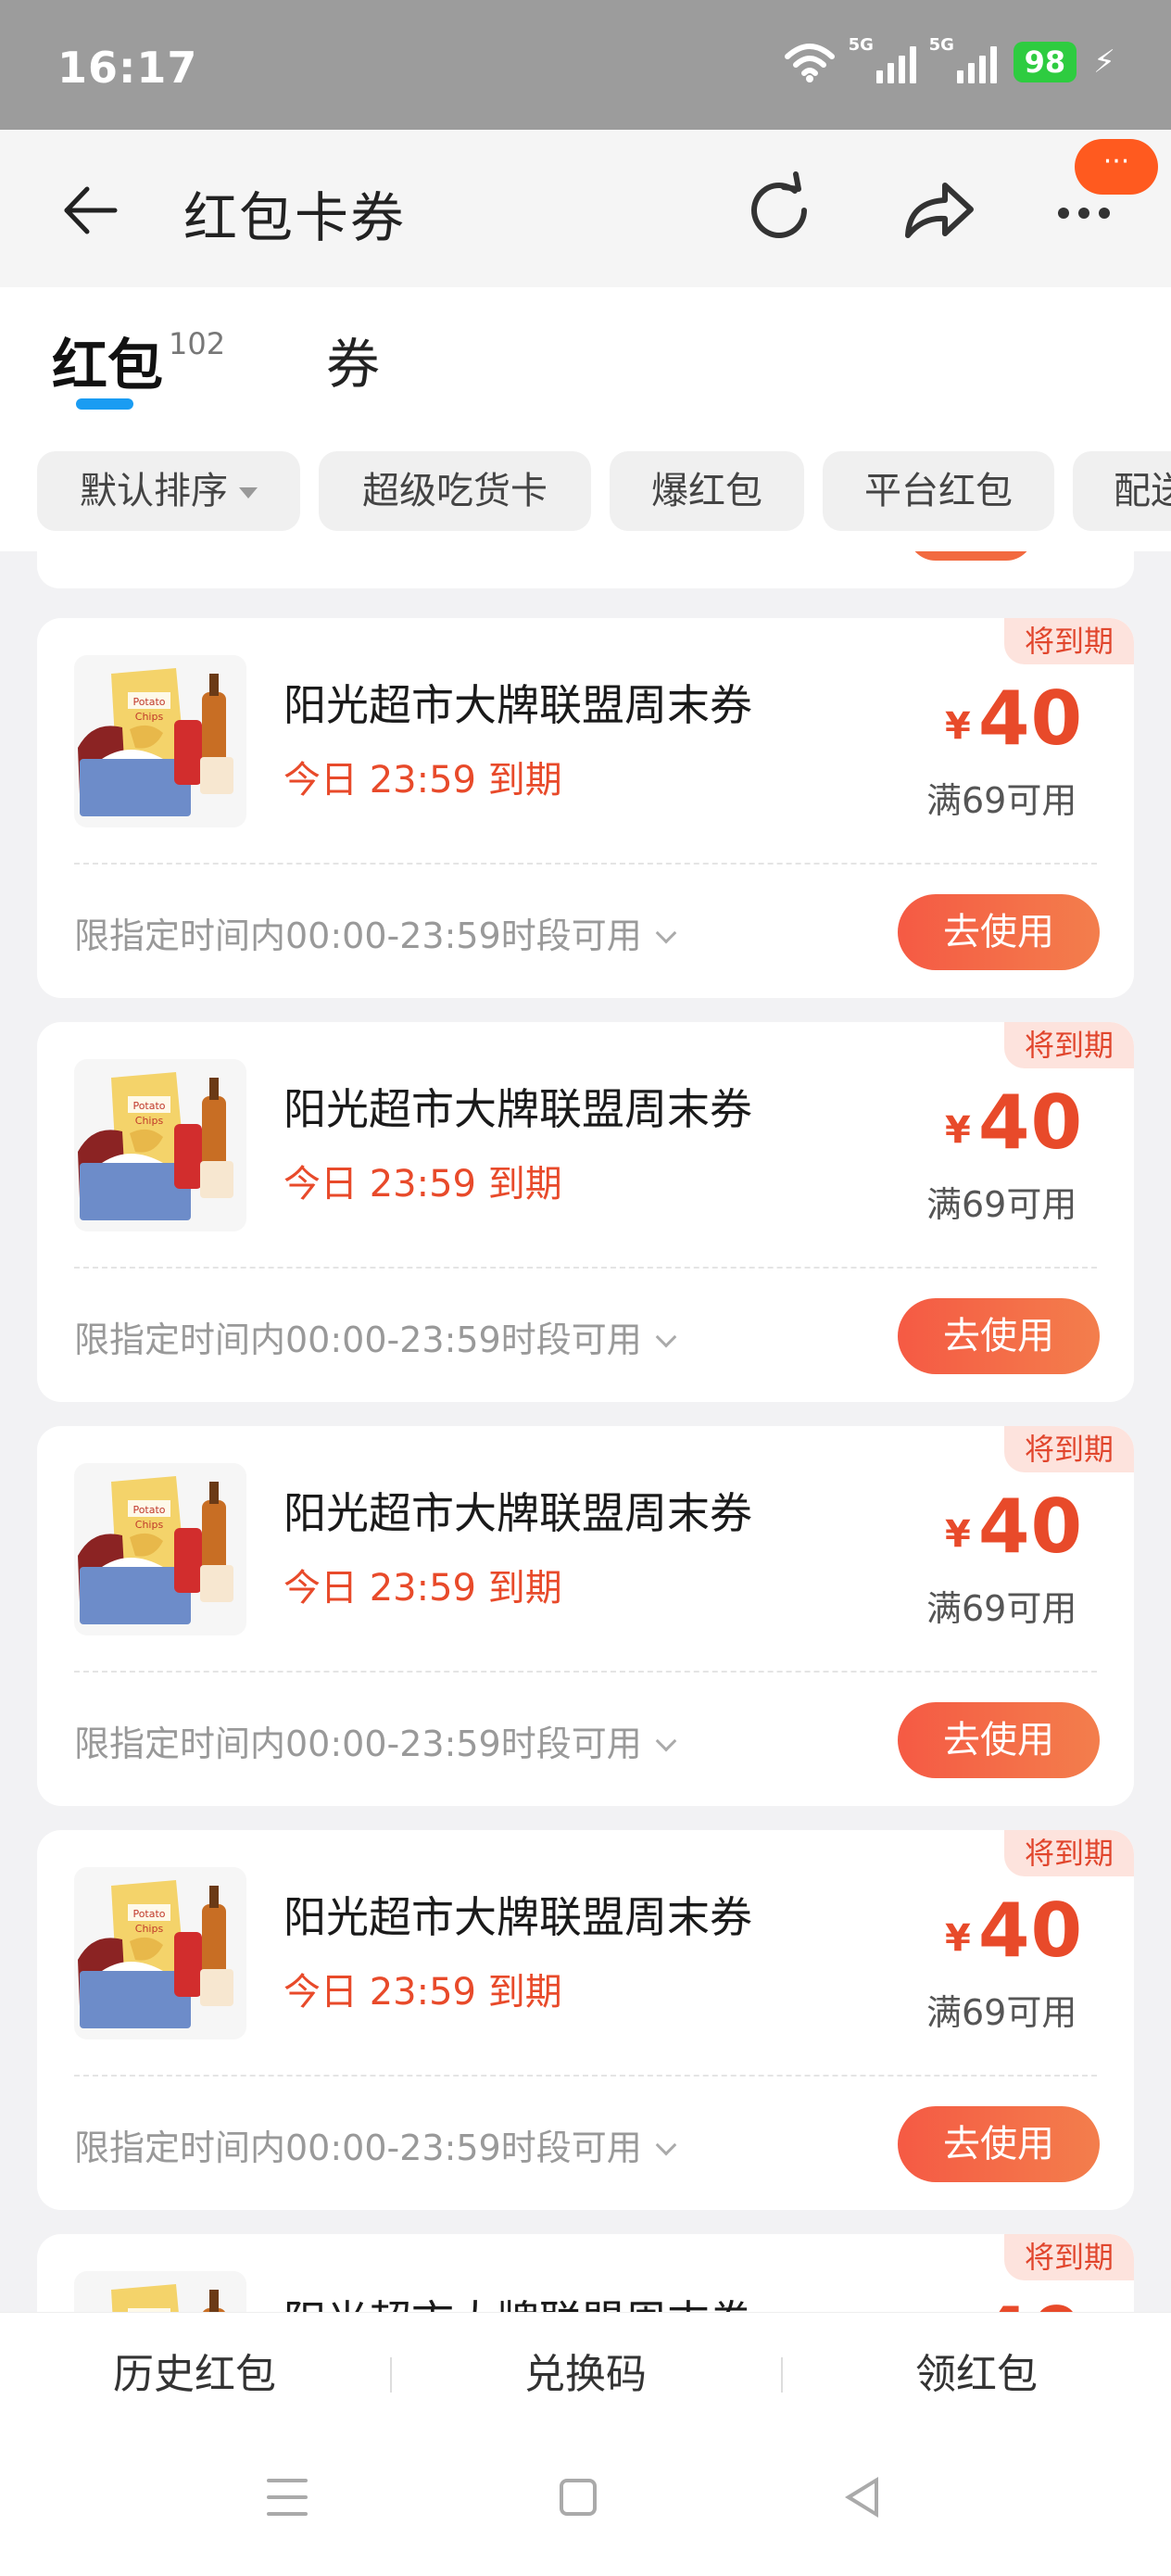 This screenshot has width=1171, height=2576. I want to click on bottom-action-bar: 历史红包 兑换码 领红包, so click(585, 2372).